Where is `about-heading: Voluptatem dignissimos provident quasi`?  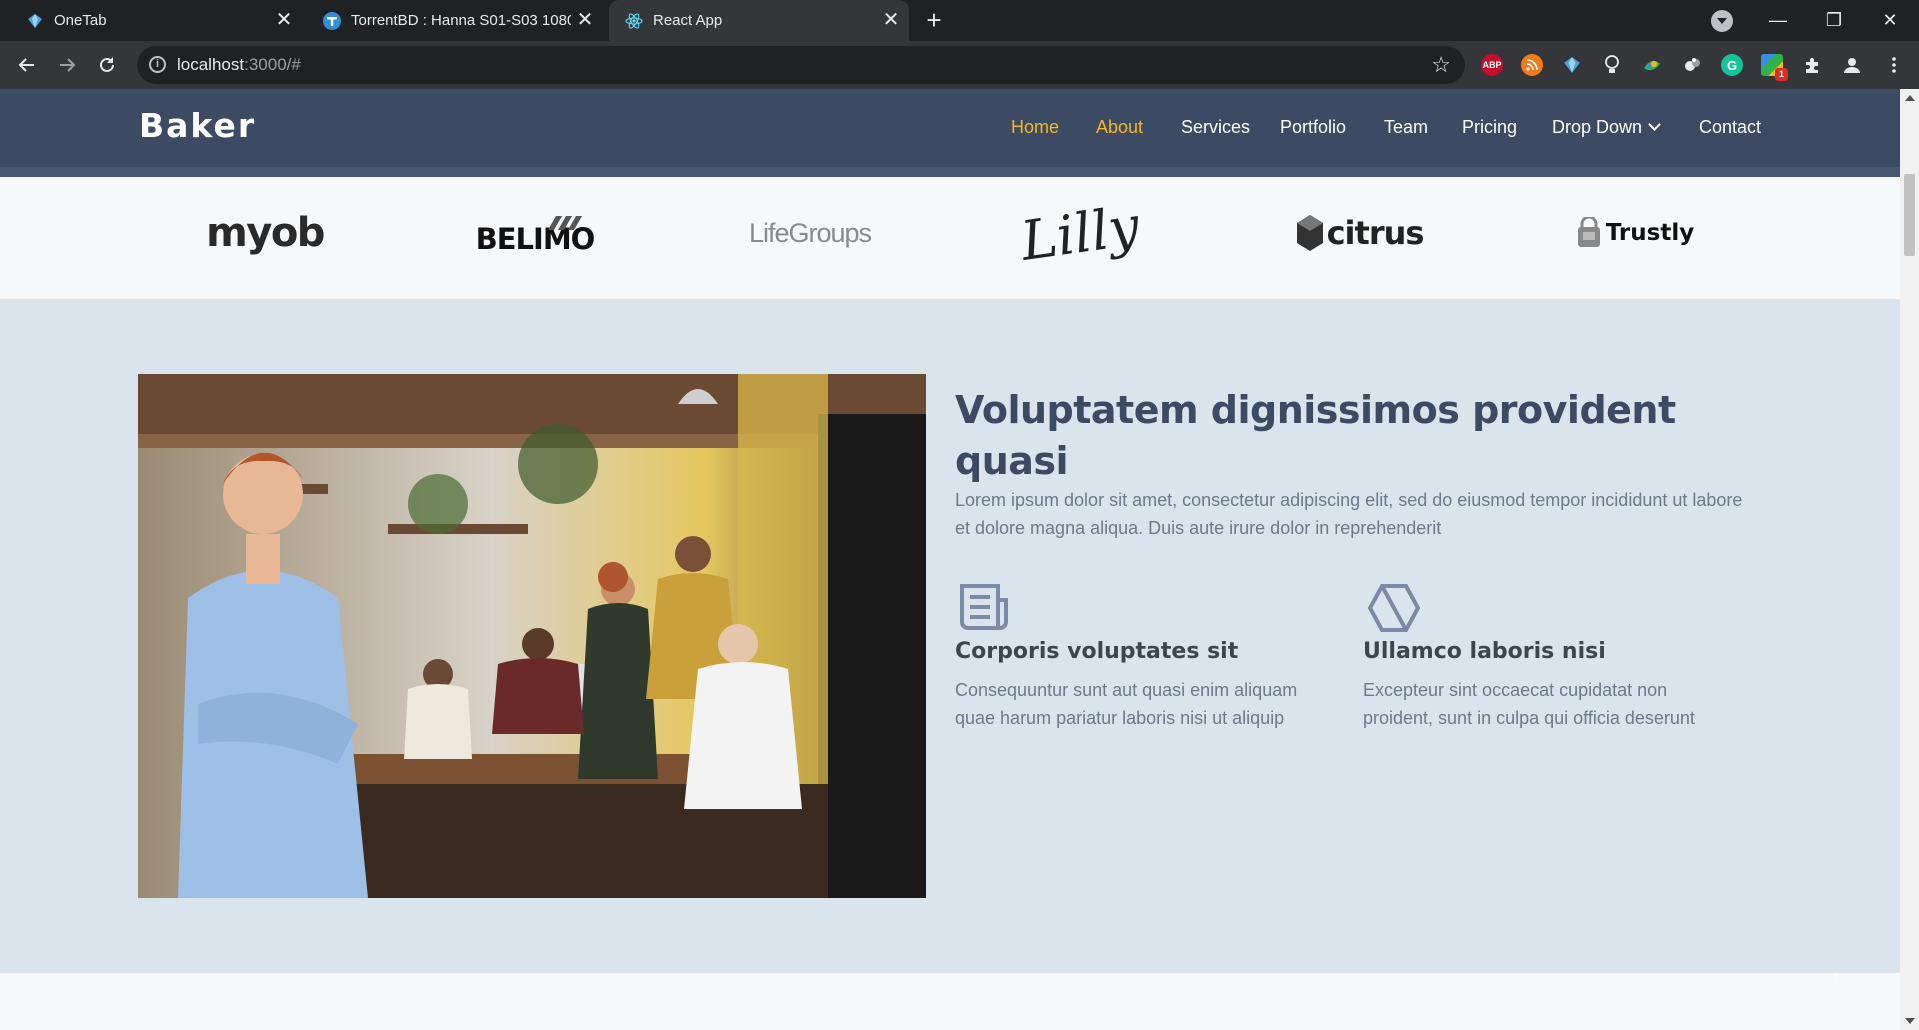 about-heading: Voluptatem dignissimos provident quasi is located at coordinates (1315, 435).